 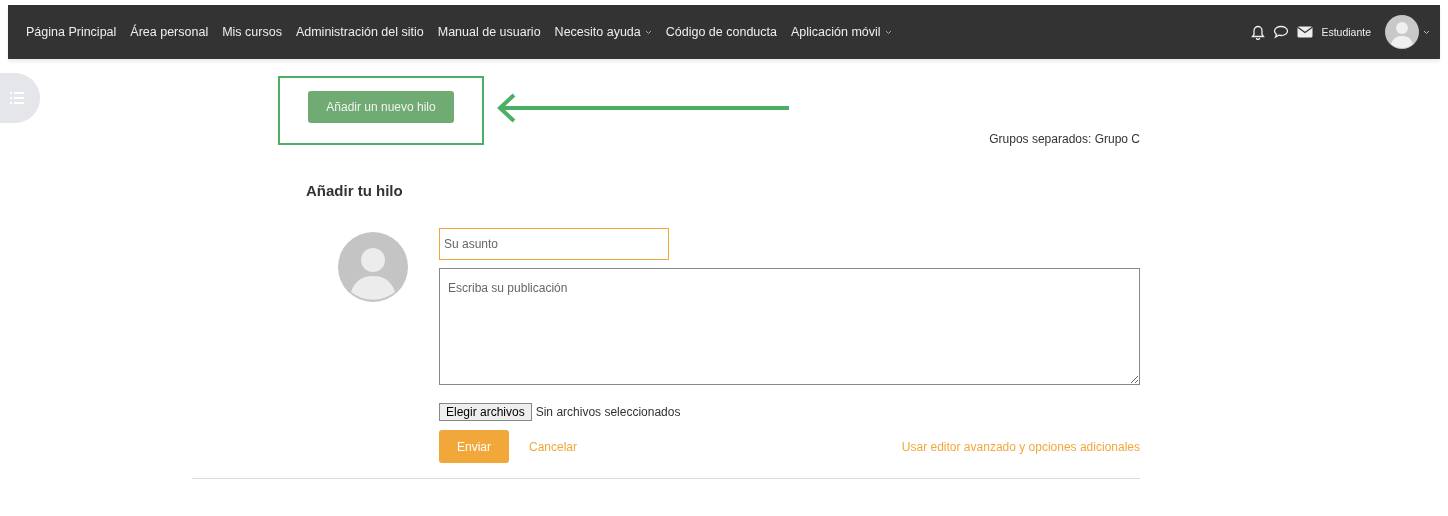 I want to click on choose-files-button: Elegir archivos, so click(x=485, y=412).